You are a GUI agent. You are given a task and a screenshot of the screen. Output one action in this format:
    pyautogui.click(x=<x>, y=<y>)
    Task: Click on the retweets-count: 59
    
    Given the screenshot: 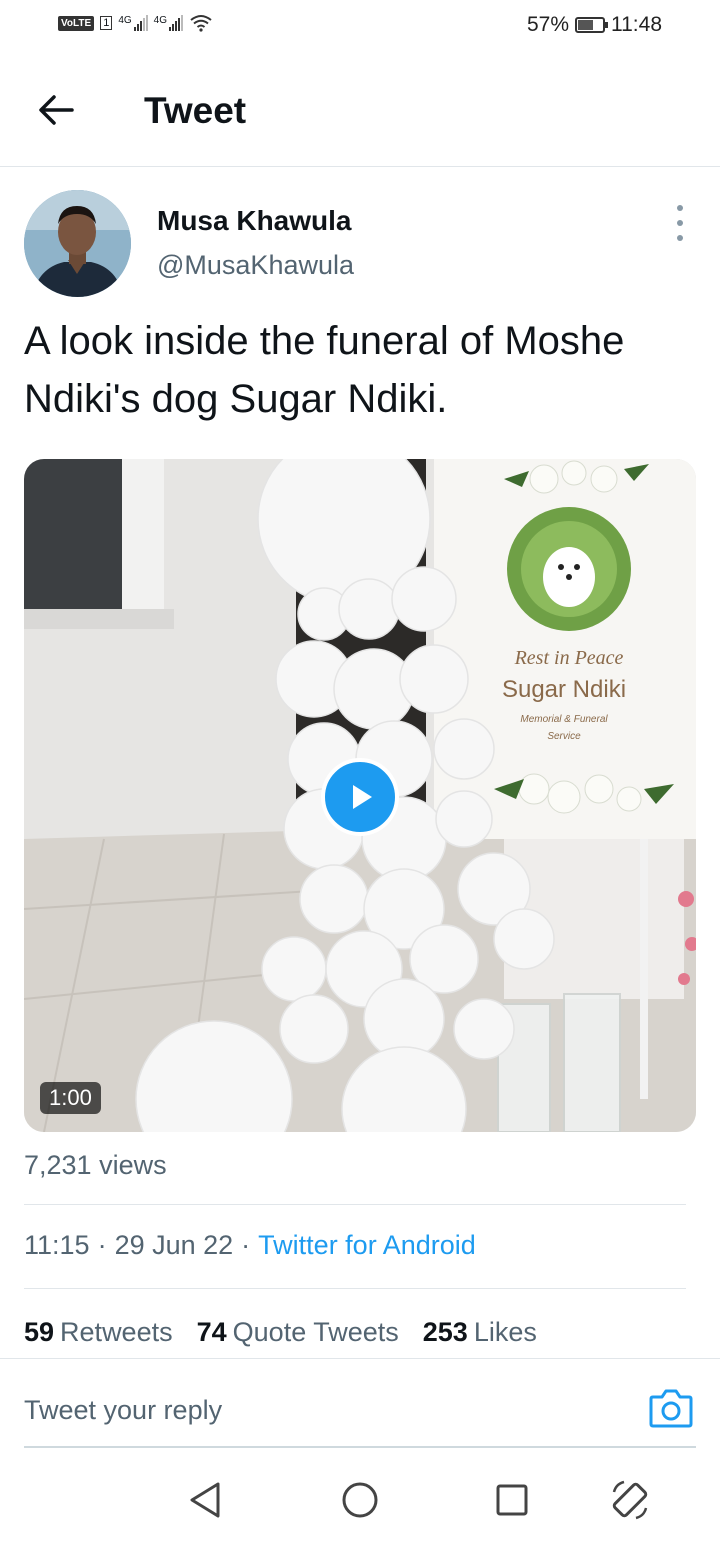 What is the action you would take?
    pyautogui.click(x=39, y=1332)
    